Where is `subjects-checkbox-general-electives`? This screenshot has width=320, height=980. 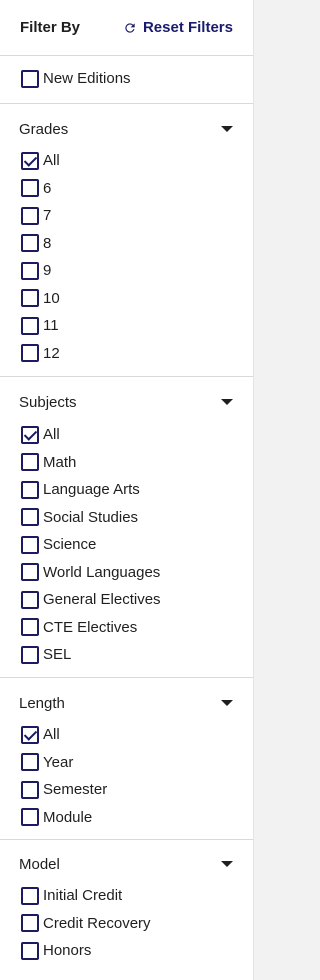
subjects-checkbox-general-electives is located at coordinates (30, 599).